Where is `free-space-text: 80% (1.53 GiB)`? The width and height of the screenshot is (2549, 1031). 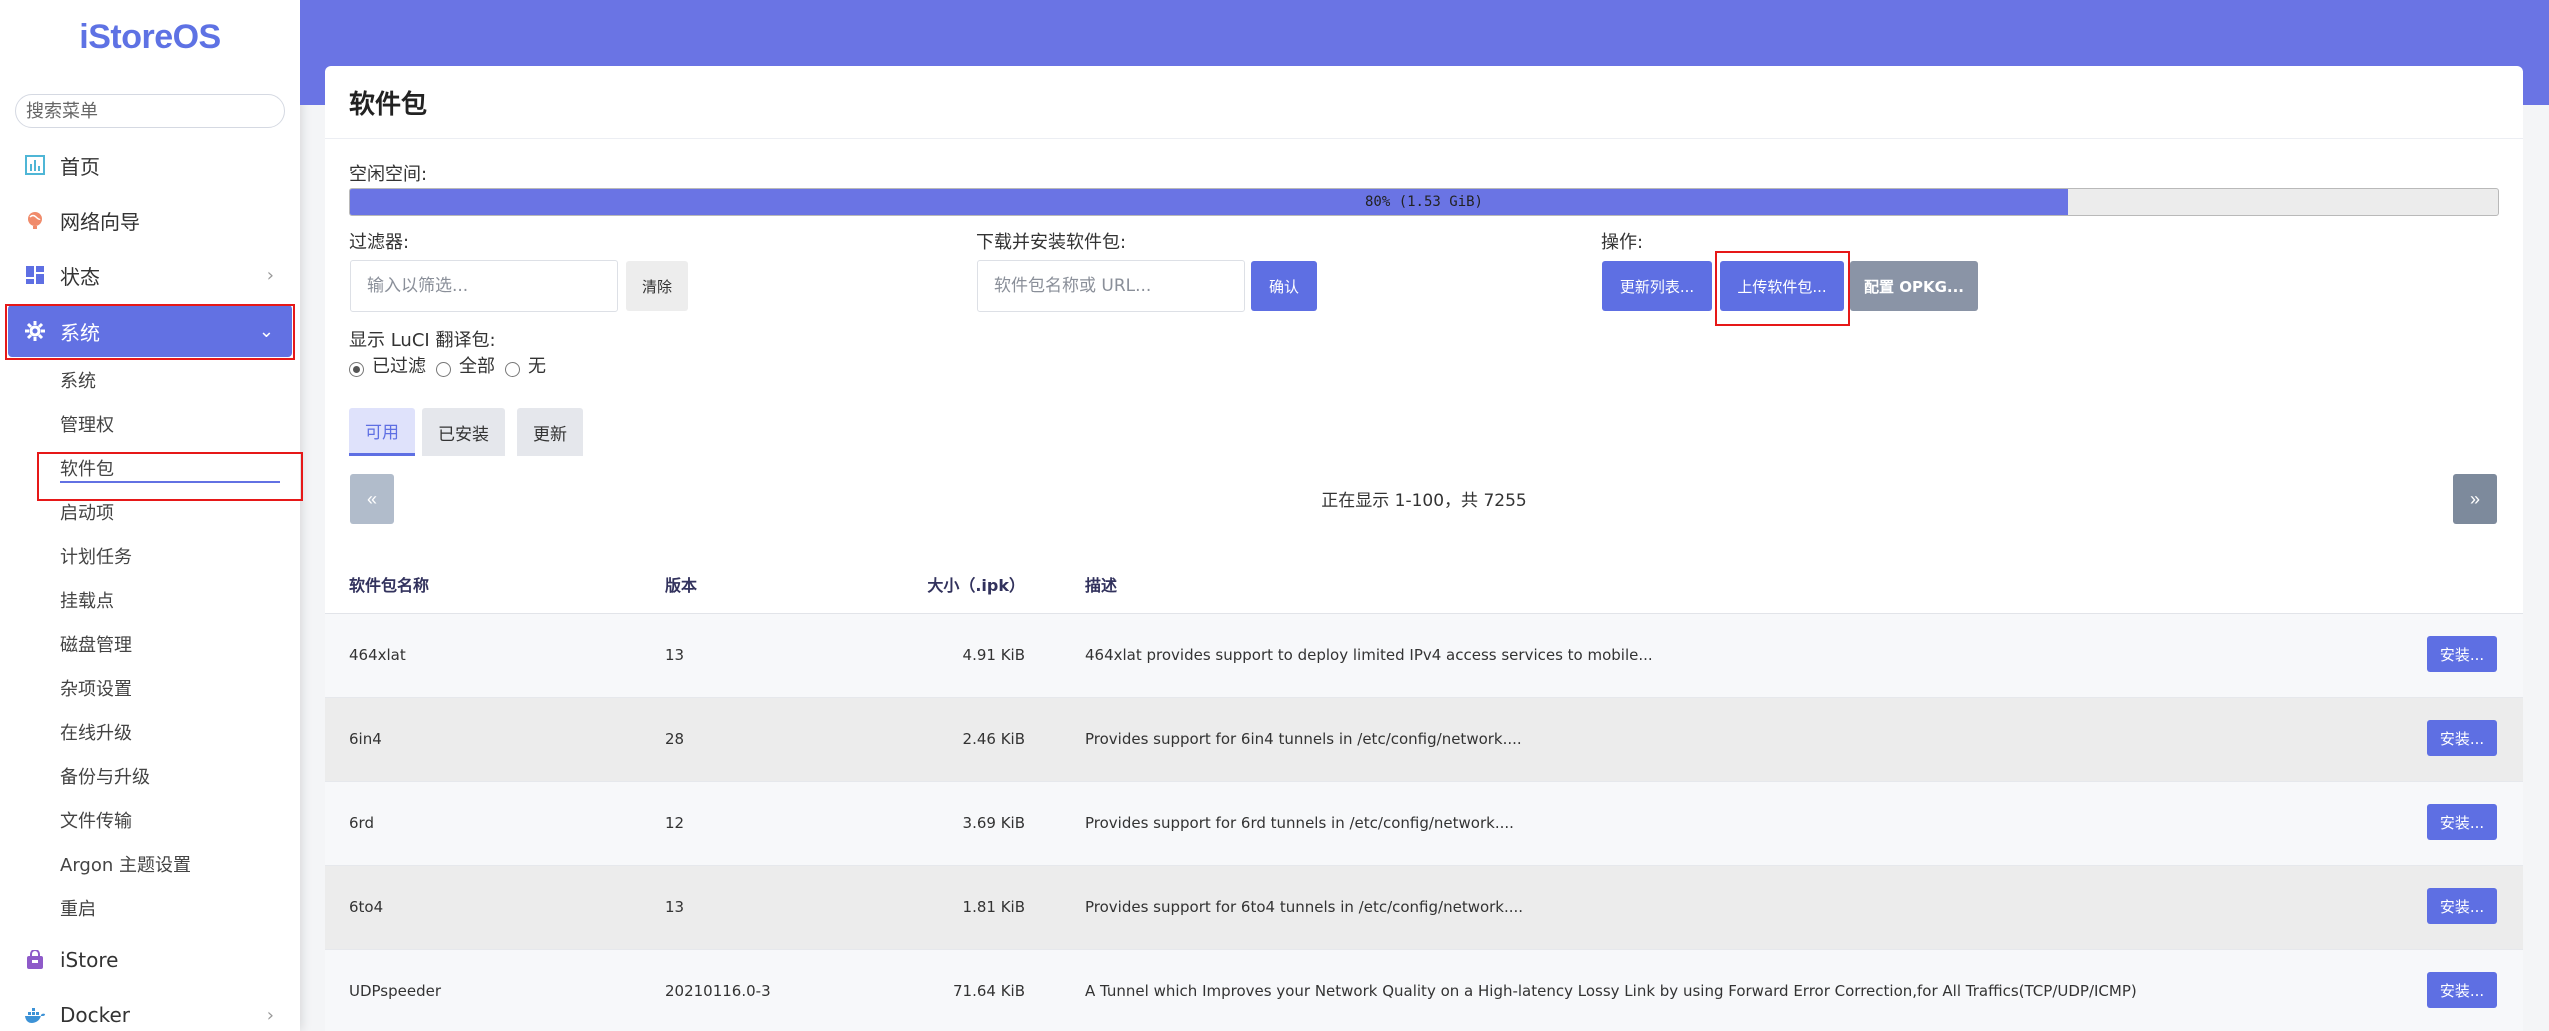 free-space-text: 80% (1.53 GiB) is located at coordinates (1423, 202).